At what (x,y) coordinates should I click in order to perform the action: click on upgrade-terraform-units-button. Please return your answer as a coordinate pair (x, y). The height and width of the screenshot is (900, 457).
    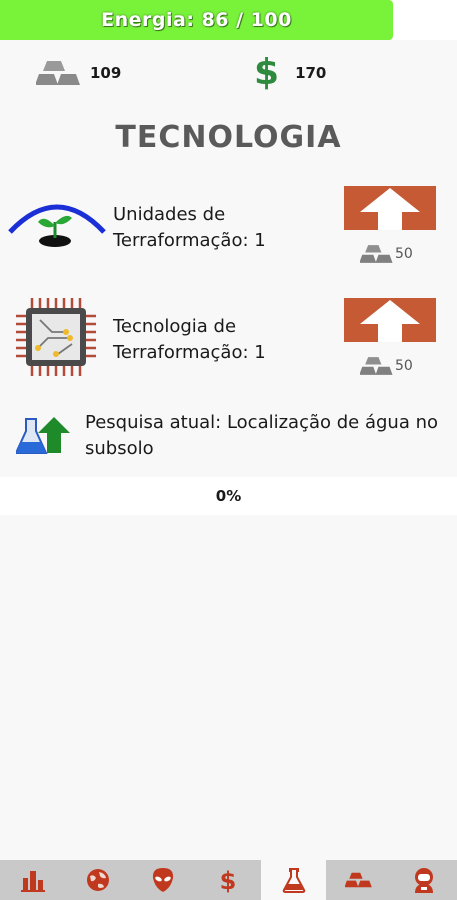
    Looking at the image, I should click on (390, 208).